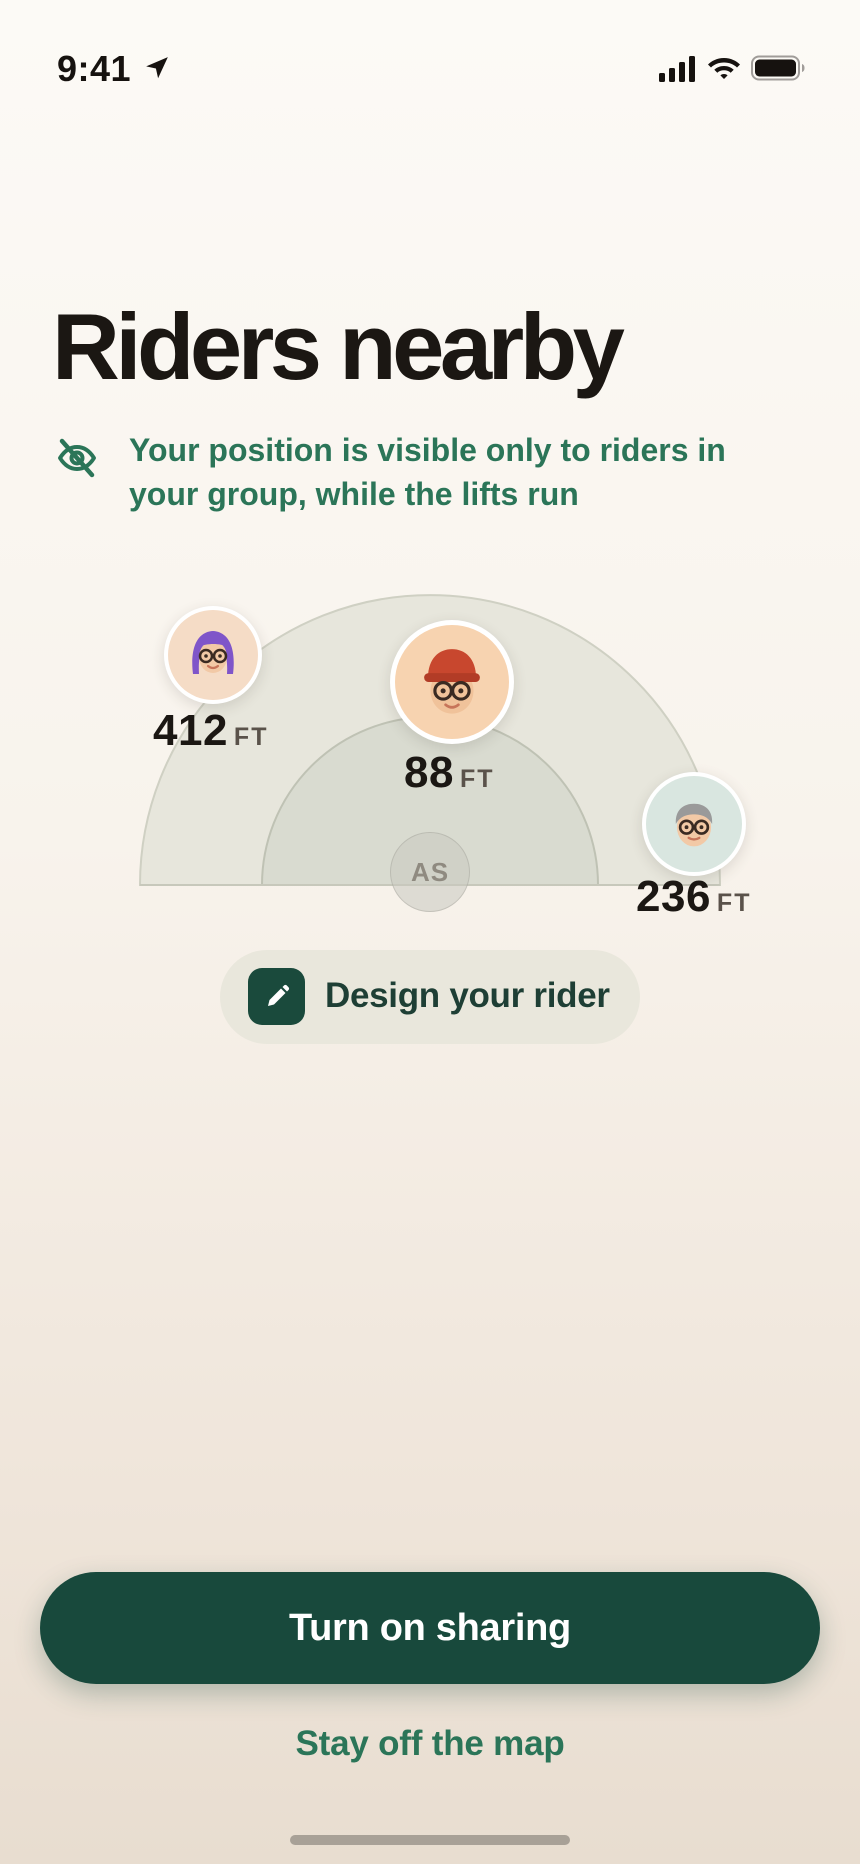 The height and width of the screenshot is (1864, 860). I want to click on purple-hair-glasses-avatar, so click(213, 655).